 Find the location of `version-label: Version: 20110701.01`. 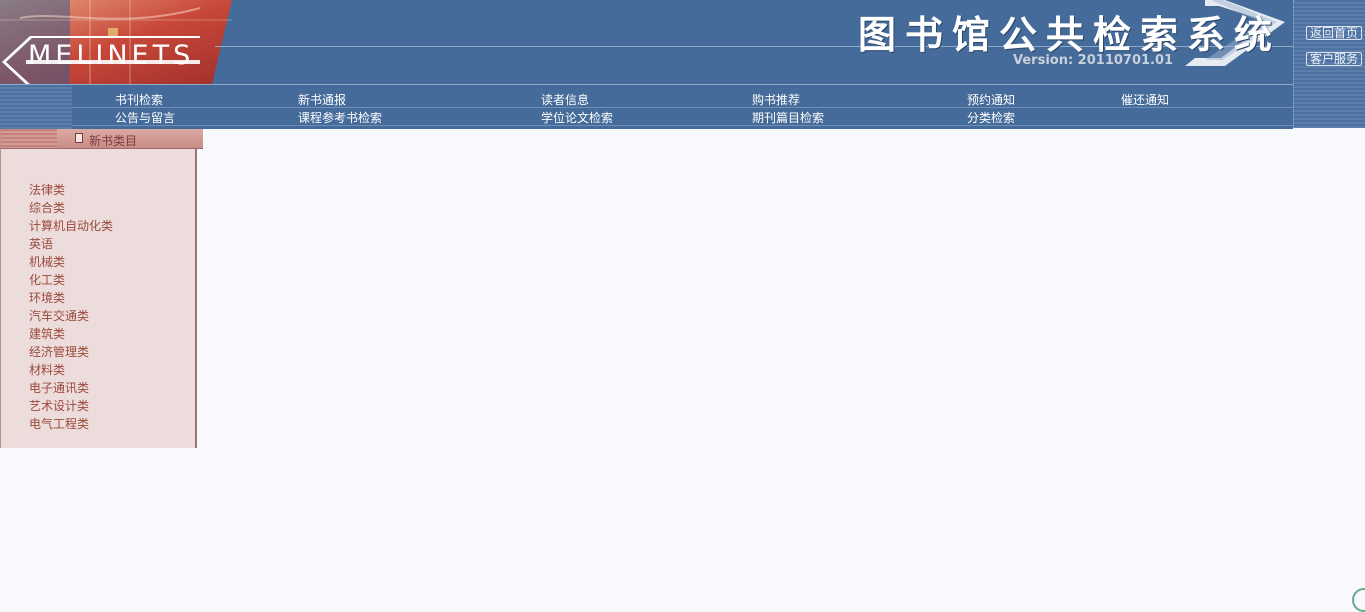

version-label: Version: 20110701.01 is located at coordinates (1093, 60).